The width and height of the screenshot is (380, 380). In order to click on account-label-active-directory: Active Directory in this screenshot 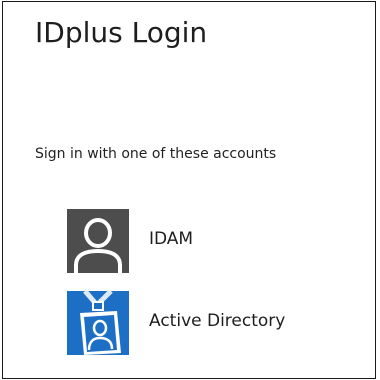, I will do `click(217, 321)`.